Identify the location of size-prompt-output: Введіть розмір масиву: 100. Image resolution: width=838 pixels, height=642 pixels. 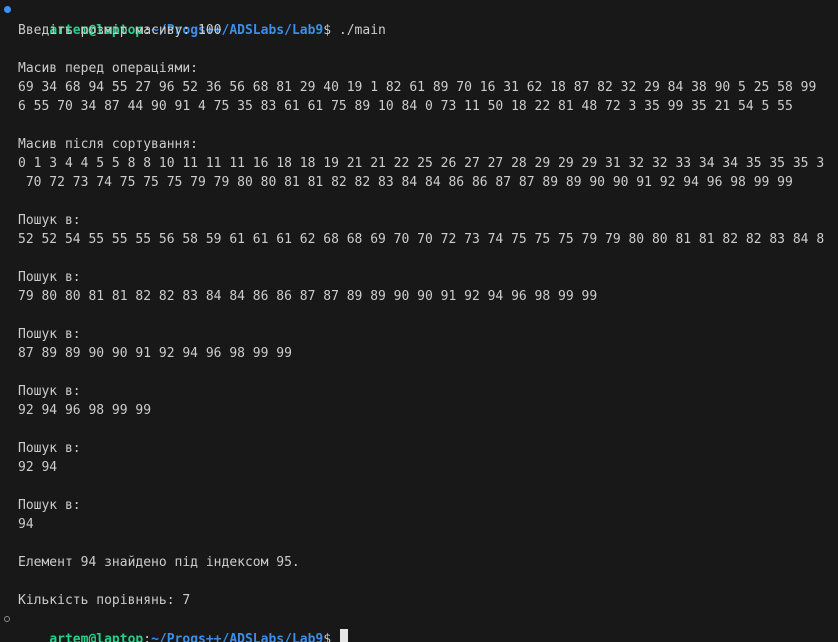
(120, 30).